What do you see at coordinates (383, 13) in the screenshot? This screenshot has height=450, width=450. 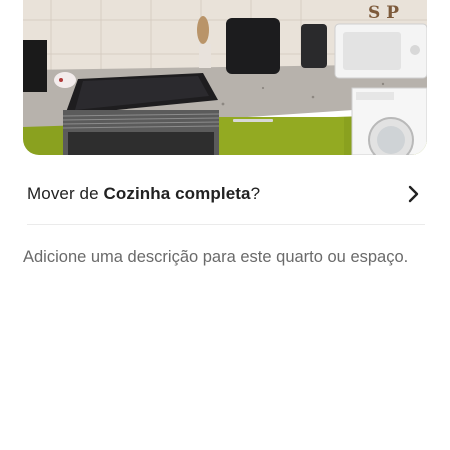 I see `svg-text: S P` at bounding box center [383, 13].